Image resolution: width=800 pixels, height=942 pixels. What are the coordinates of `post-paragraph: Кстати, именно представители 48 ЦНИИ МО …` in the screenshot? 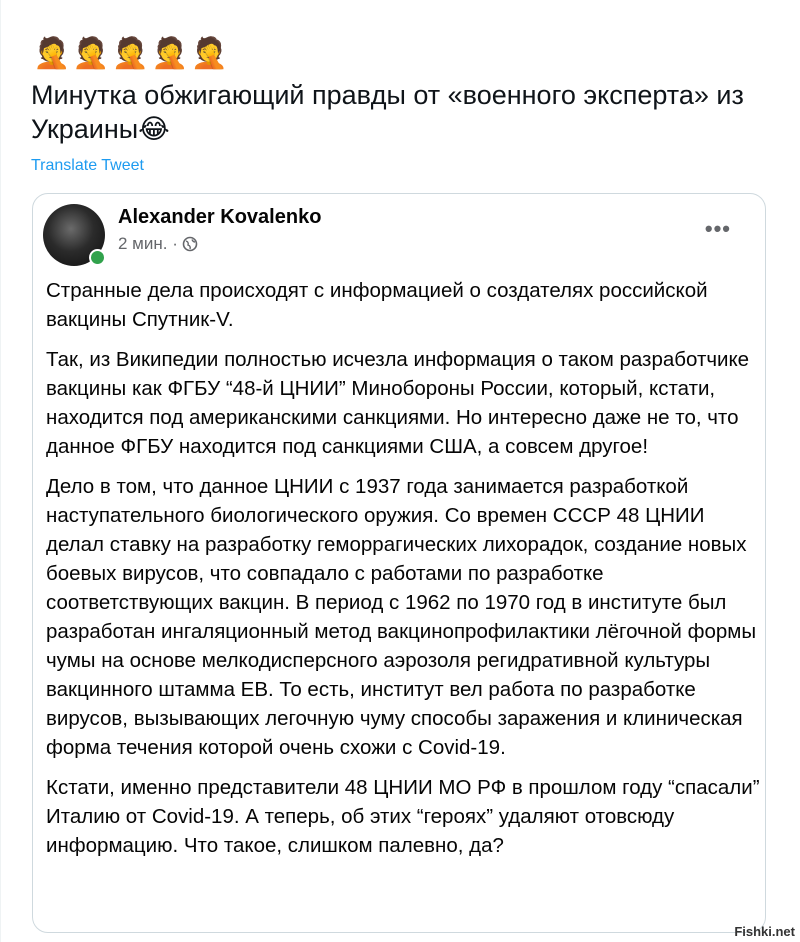 It's located at (403, 816).